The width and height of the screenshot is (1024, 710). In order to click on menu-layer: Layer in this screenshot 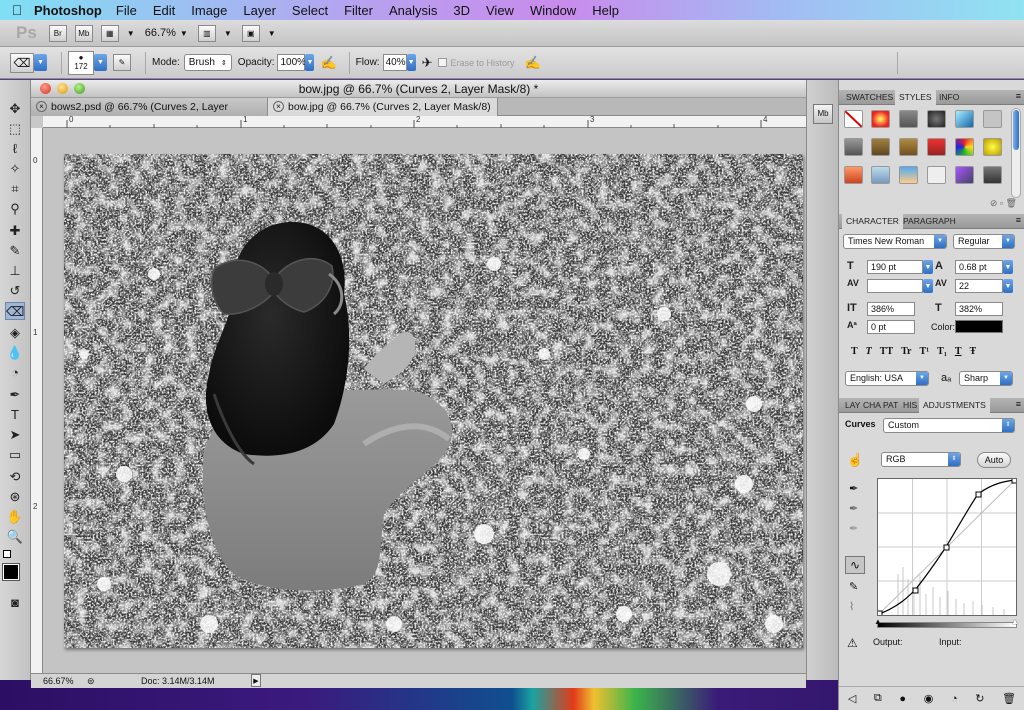, I will do `click(259, 10)`.